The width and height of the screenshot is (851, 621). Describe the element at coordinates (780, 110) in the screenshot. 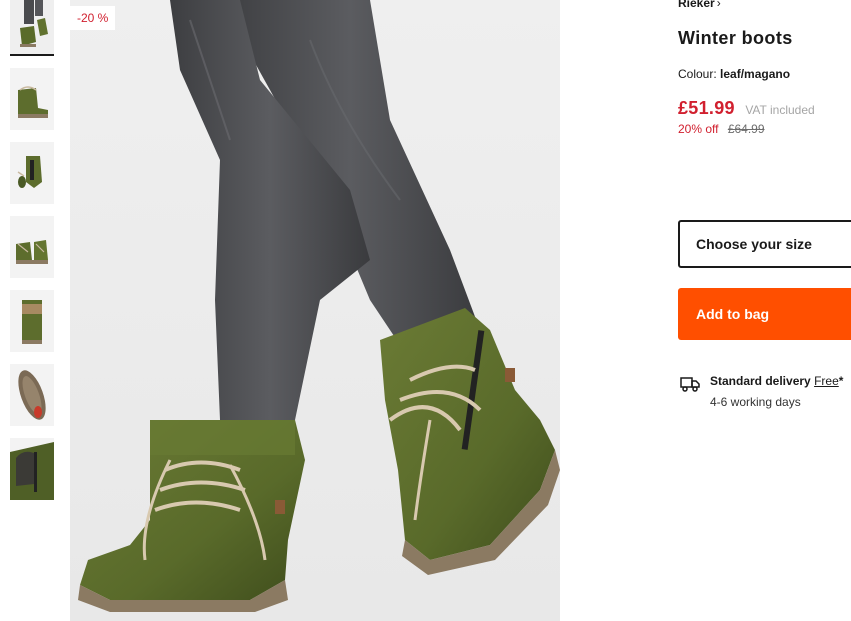

I see `vat-note: VAT included` at that location.